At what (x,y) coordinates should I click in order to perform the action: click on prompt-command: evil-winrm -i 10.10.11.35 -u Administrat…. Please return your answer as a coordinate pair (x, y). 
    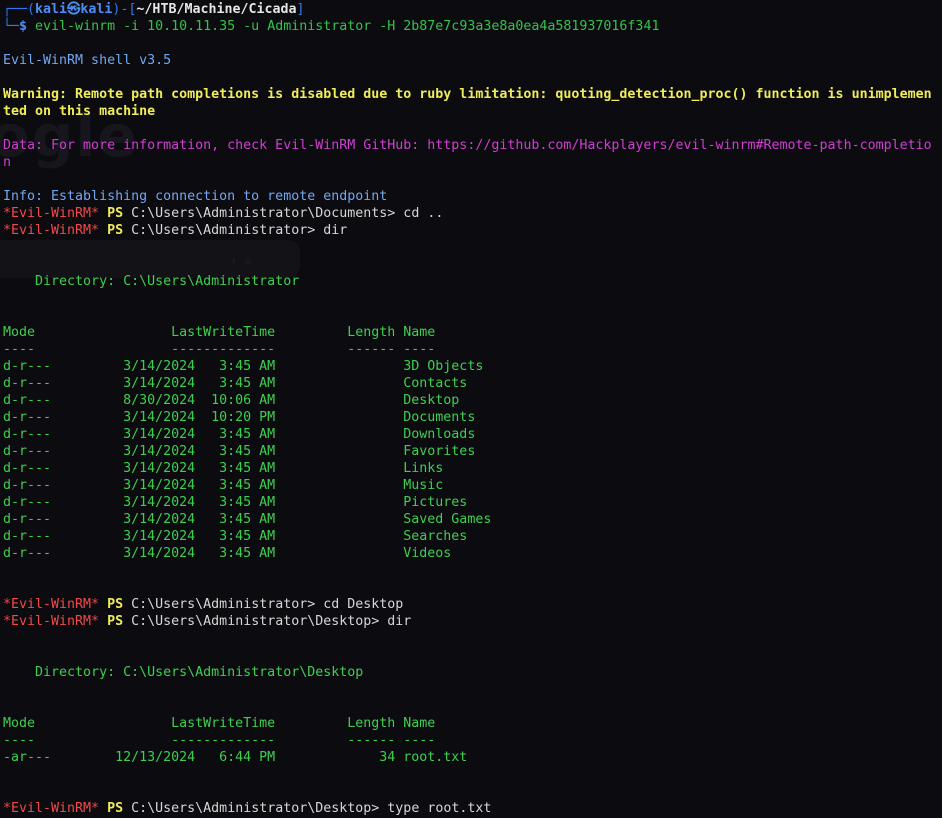
    Looking at the image, I should click on (347, 26).